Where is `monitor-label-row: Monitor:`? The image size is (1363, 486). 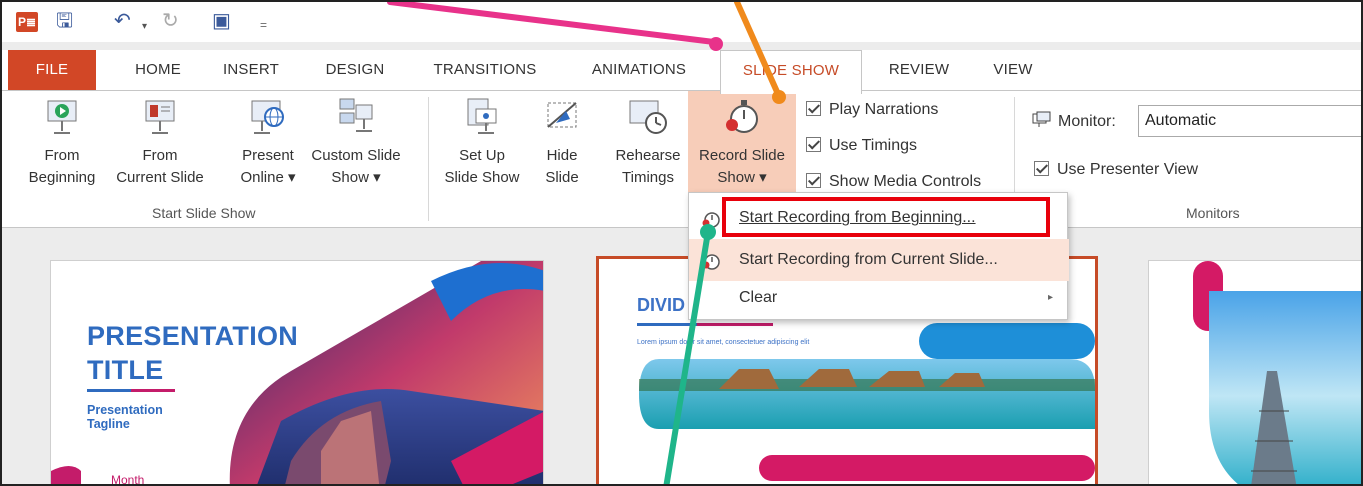
monitor-label-row: Monitor: is located at coordinates (1074, 122).